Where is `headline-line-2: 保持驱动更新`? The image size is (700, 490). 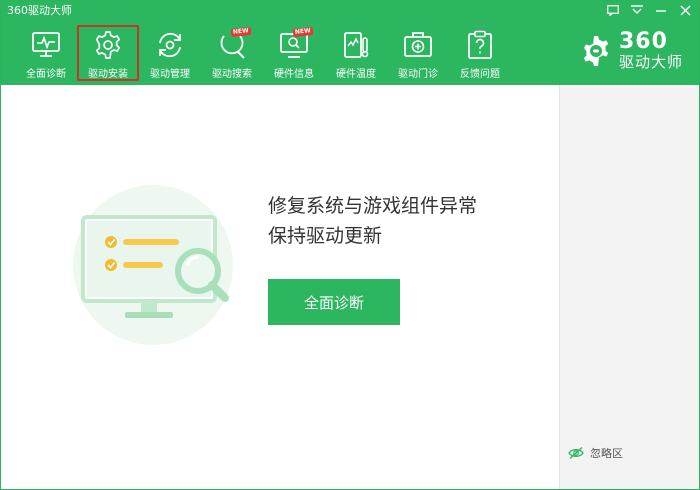 headline-line-2: 保持驱动更新 is located at coordinates (325, 236).